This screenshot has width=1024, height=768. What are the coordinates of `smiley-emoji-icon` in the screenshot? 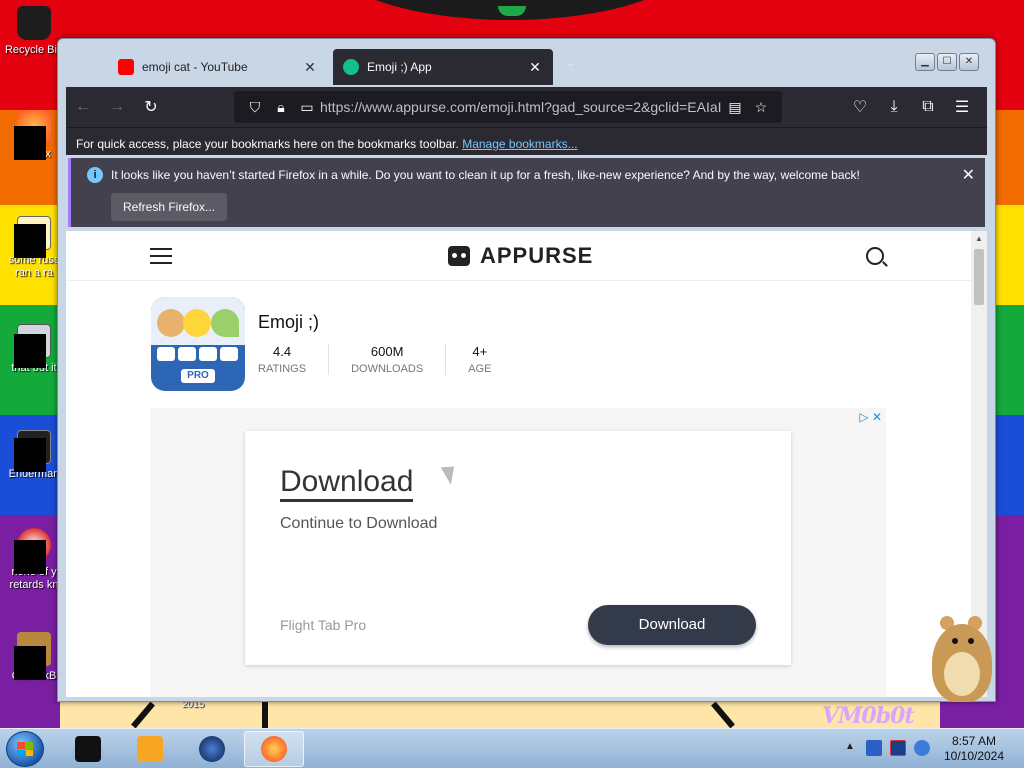 It's located at (197, 323).